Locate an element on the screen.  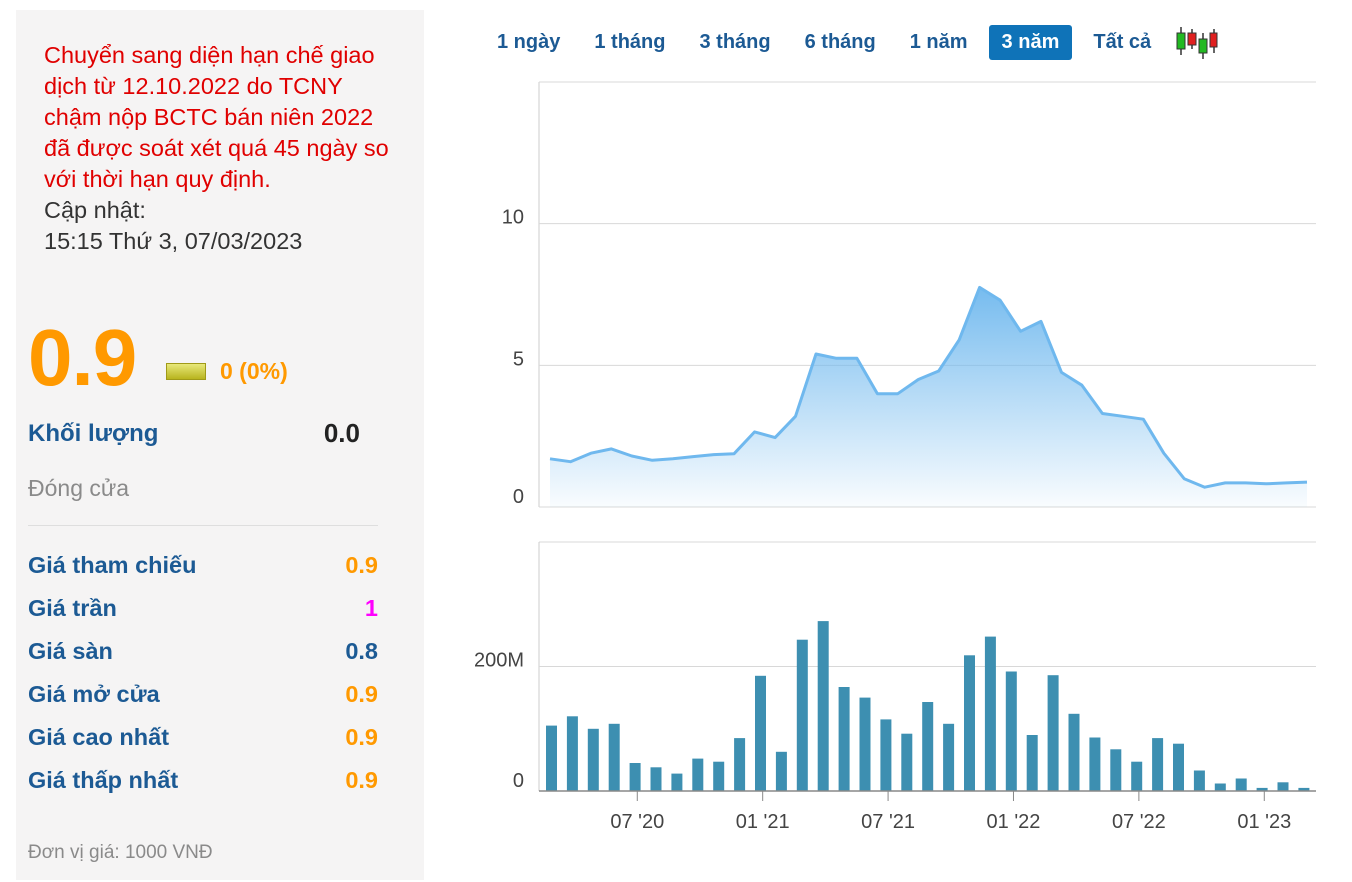
unchanged-indicator-icon is located at coordinates (186, 371).